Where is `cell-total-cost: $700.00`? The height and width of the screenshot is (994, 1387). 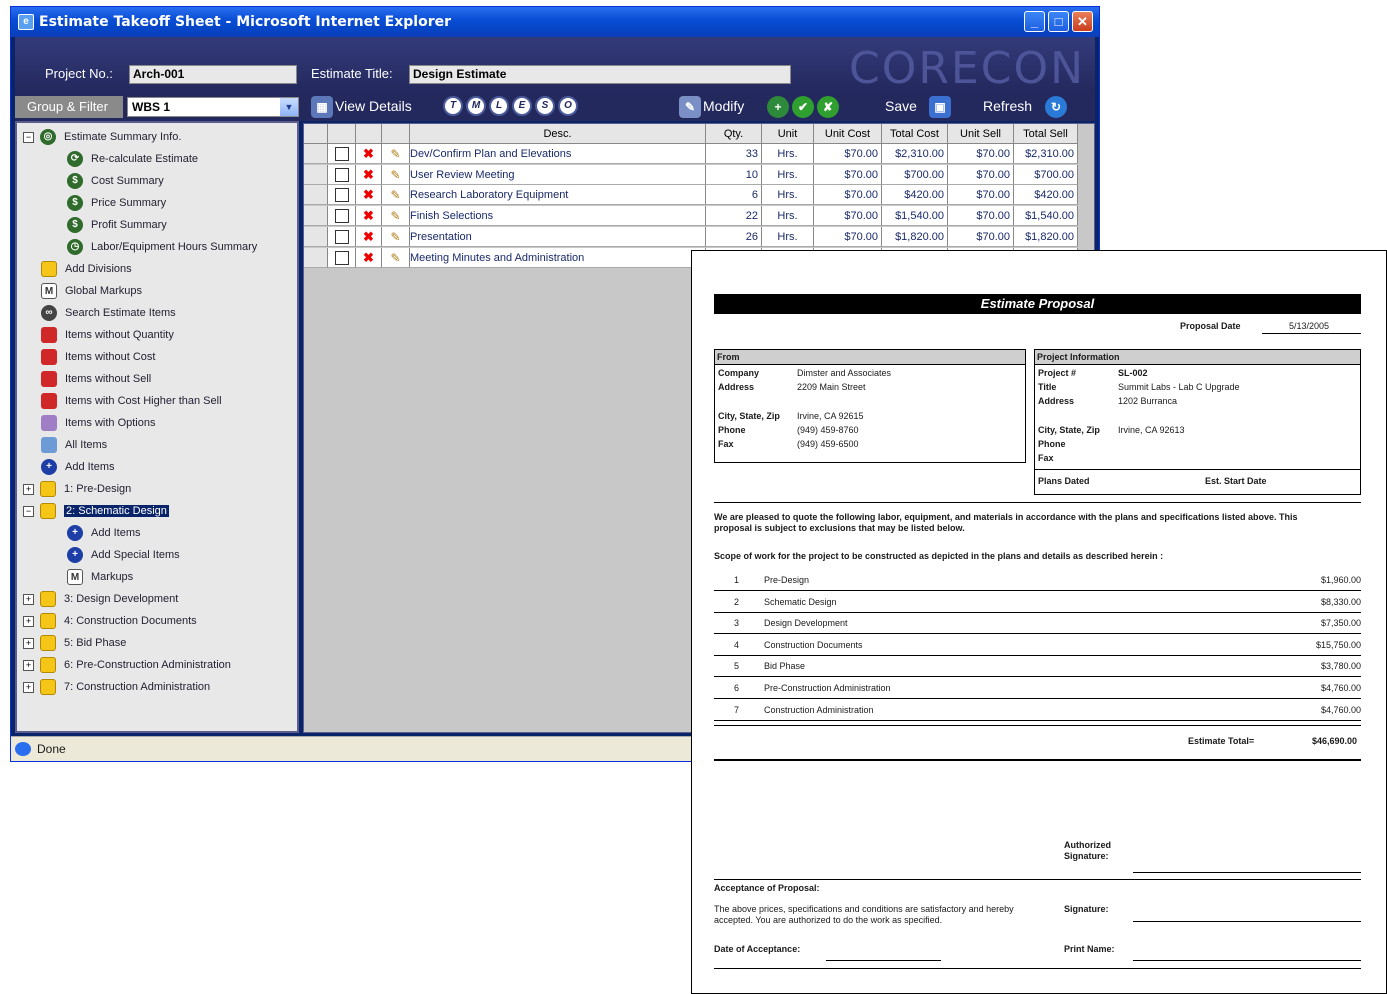
cell-total-cost: $700.00 is located at coordinates (915, 174).